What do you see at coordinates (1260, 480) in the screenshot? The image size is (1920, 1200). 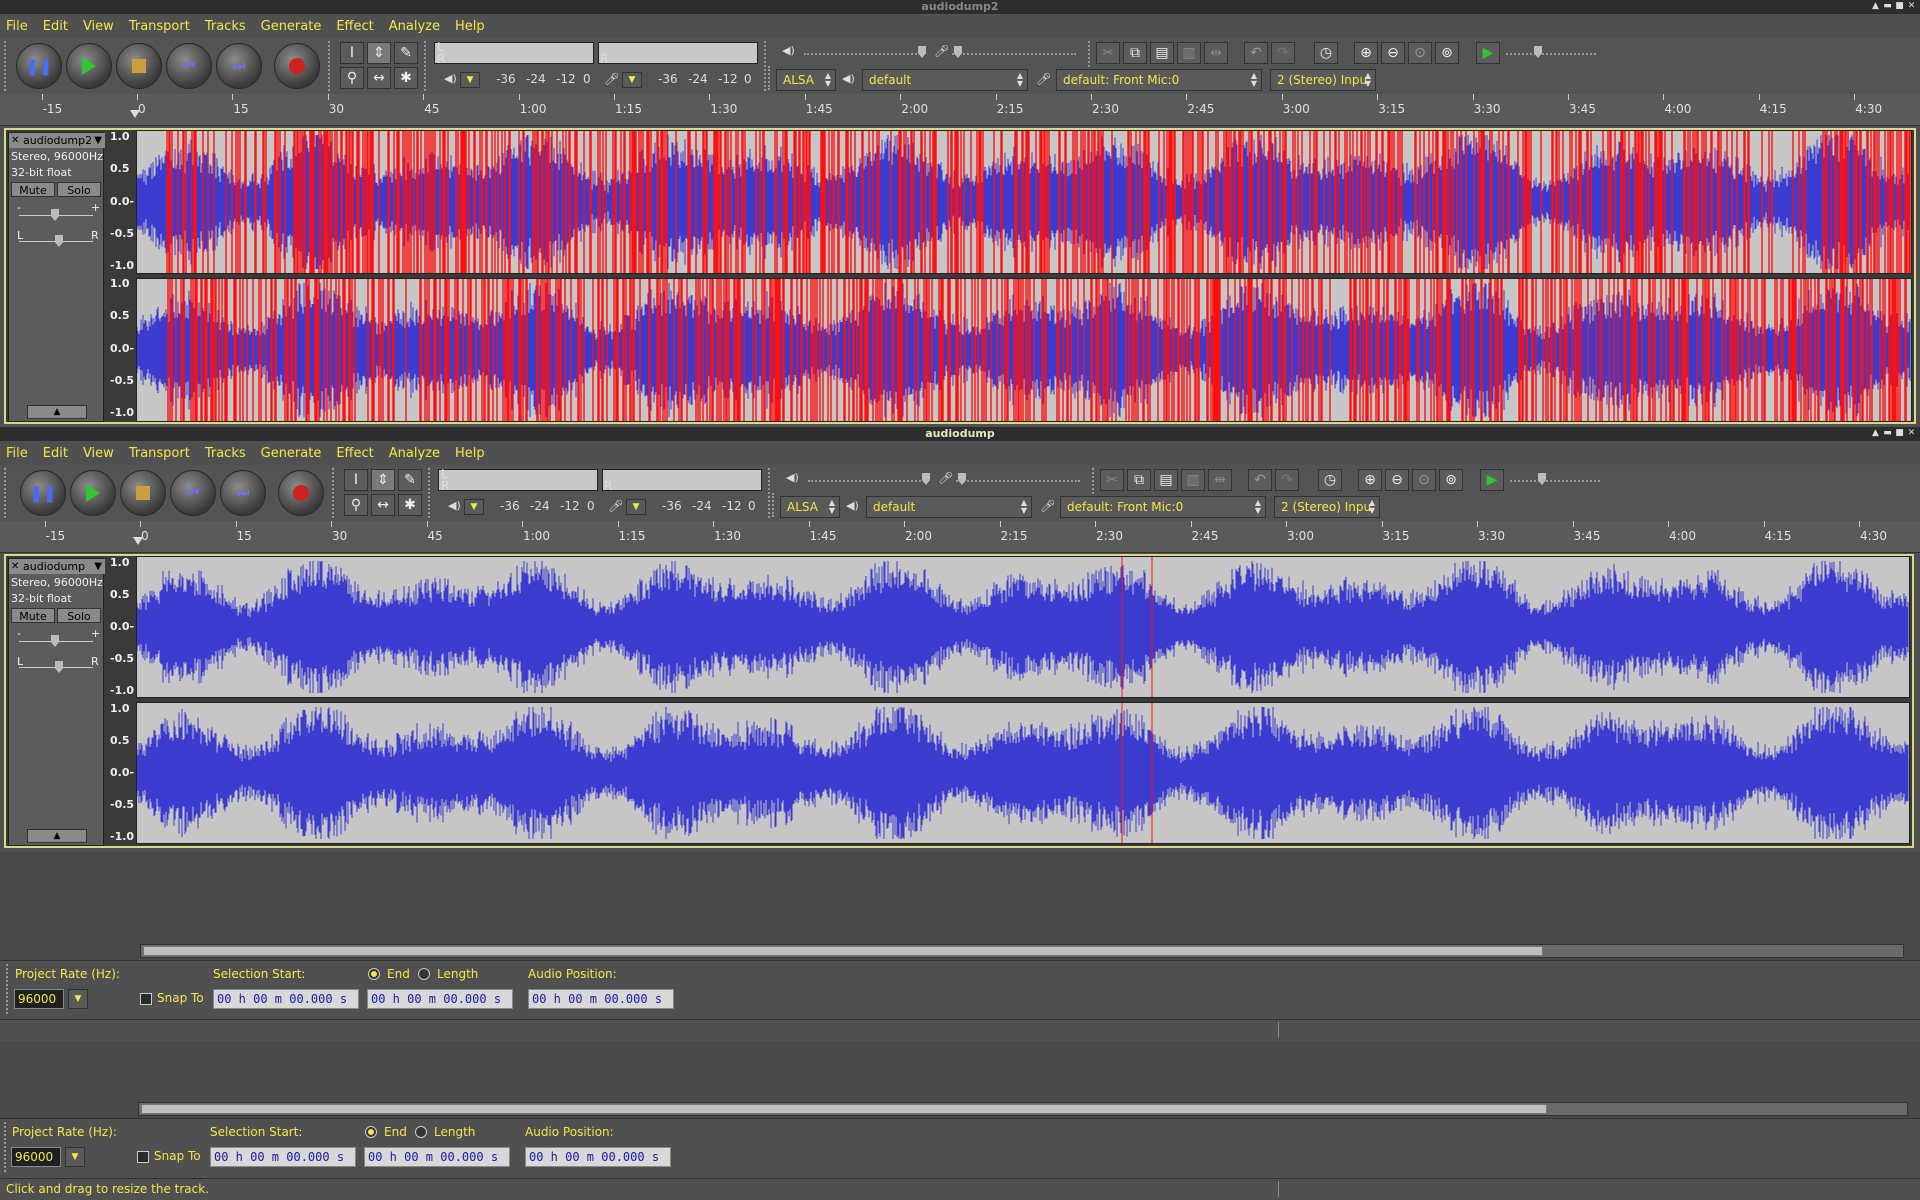 I see `undo-icon: ↶` at bounding box center [1260, 480].